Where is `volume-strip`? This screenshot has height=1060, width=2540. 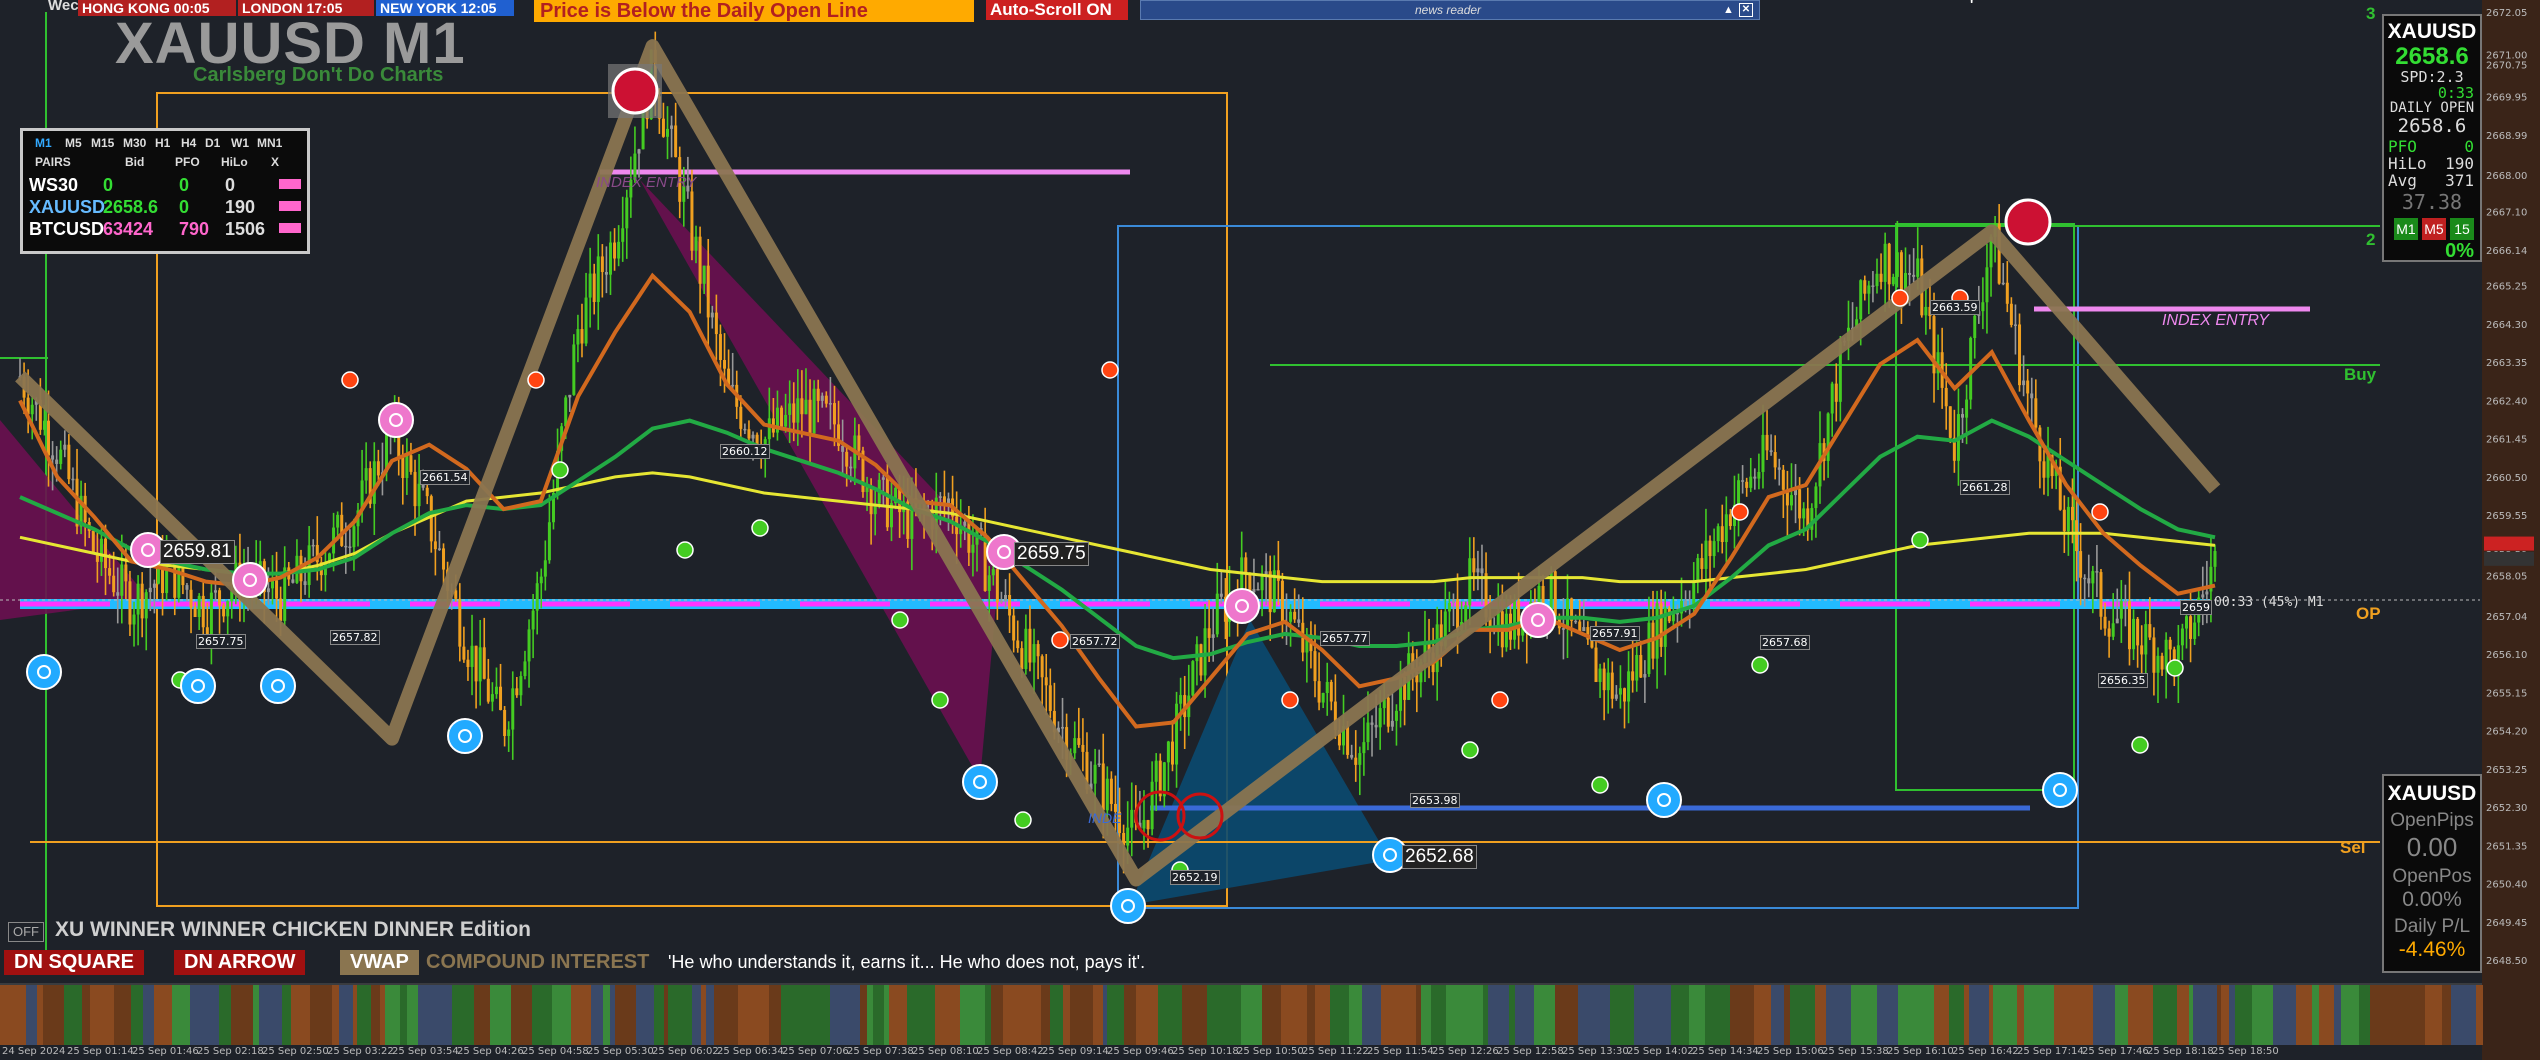
volume-strip is located at coordinates (1241, 1014).